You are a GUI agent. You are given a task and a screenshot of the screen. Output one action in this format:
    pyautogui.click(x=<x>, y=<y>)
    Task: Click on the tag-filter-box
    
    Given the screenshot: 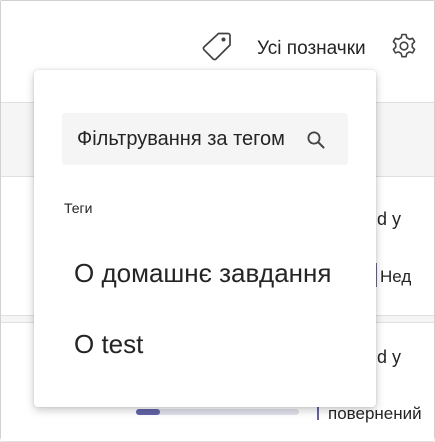 What is the action you would take?
    pyautogui.click(x=205, y=139)
    